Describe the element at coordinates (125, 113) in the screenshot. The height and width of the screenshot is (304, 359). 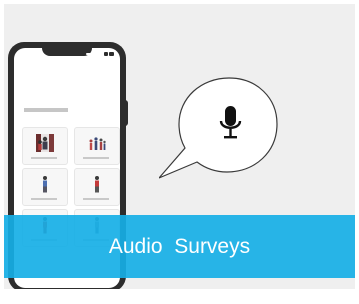
I see `phone-side-button` at that location.